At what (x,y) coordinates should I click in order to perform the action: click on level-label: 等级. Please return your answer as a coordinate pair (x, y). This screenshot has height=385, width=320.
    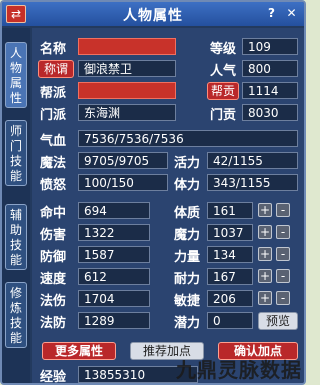
    Looking at the image, I should click on (223, 49).